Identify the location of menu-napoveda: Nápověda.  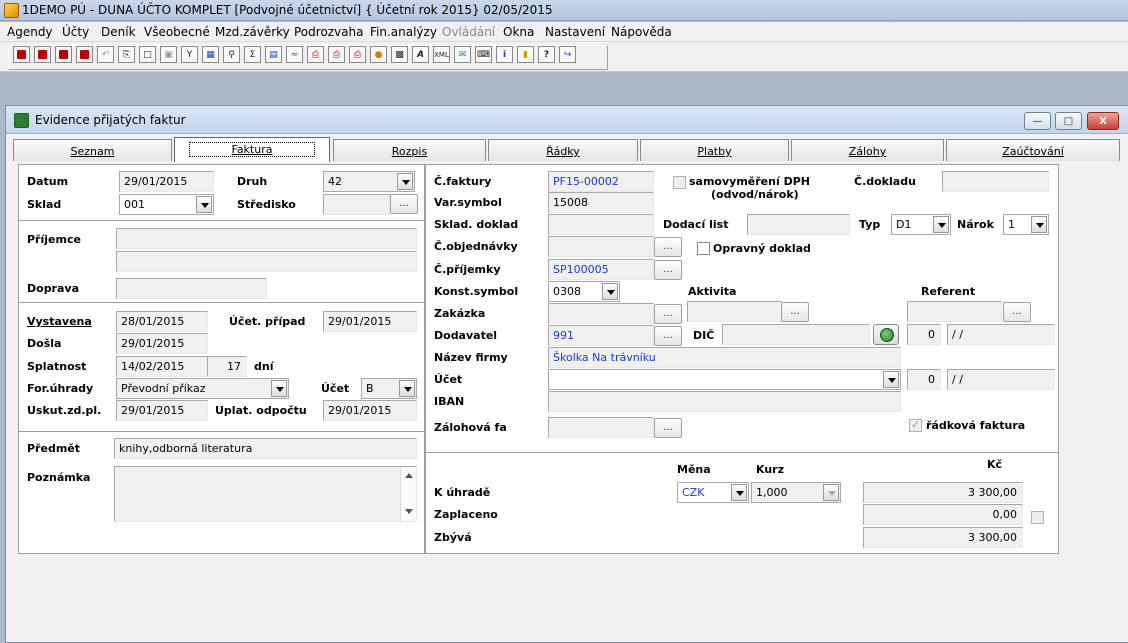
(641, 32).